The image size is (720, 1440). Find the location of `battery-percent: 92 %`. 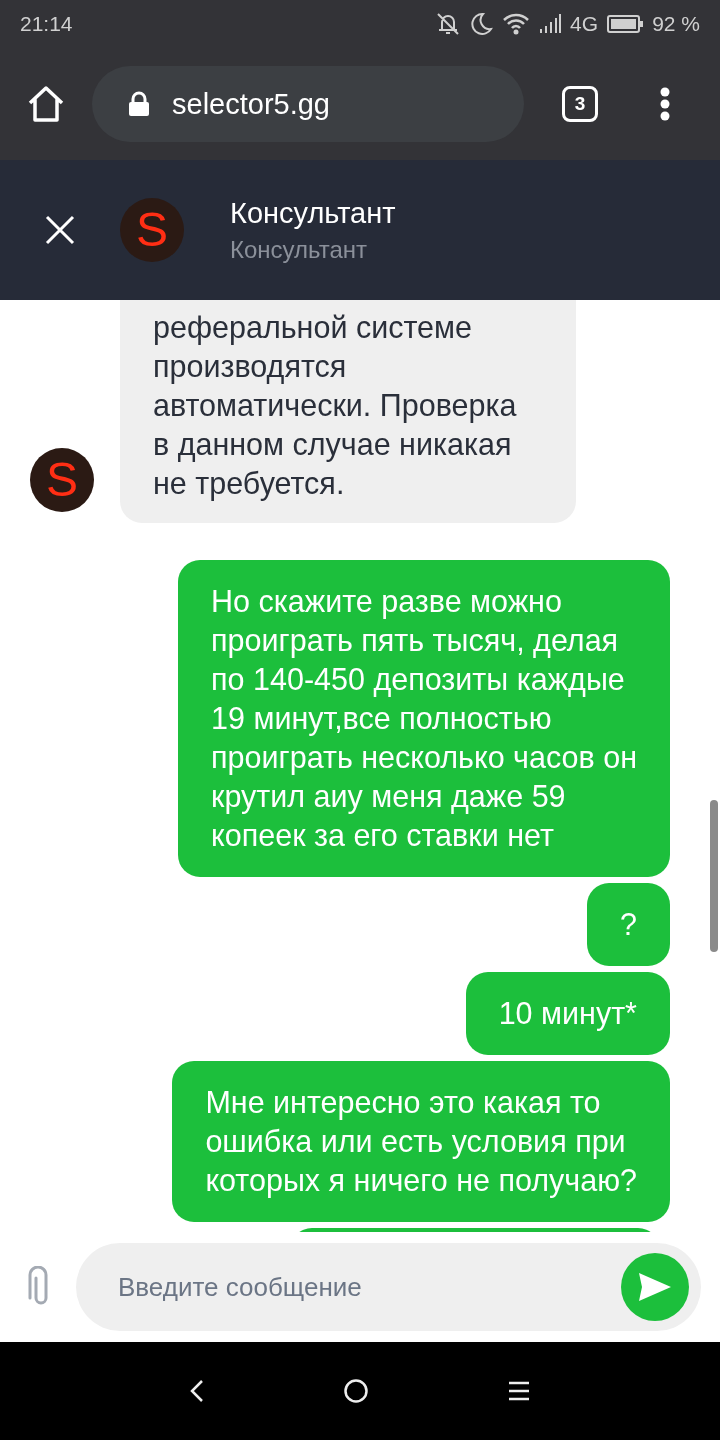

battery-percent: 92 % is located at coordinates (676, 24).